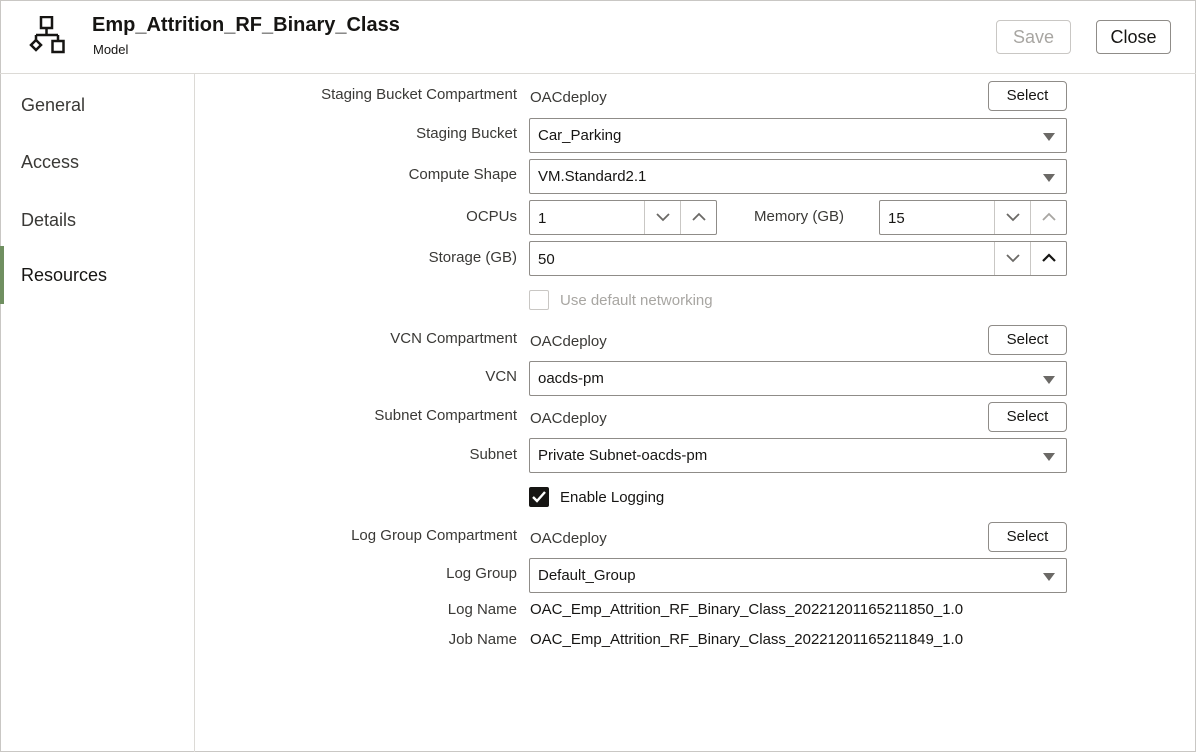 The height and width of the screenshot is (752, 1196). What do you see at coordinates (453, 338) in the screenshot?
I see `vcn-compartment-label: VCN Compartment` at bounding box center [453, 338].